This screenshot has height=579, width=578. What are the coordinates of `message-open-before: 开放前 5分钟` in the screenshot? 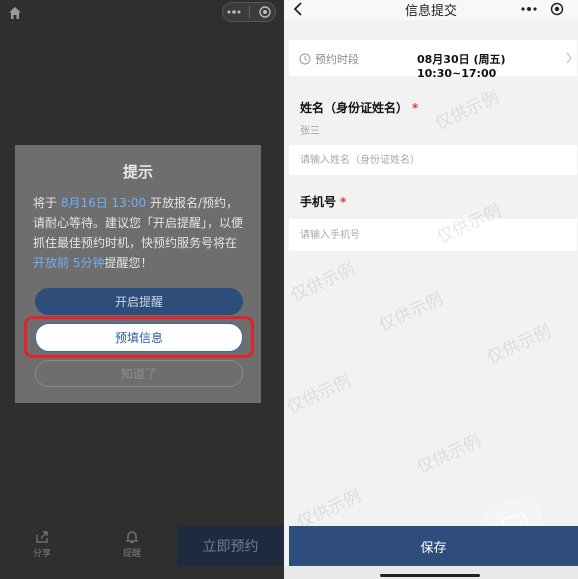 It's located at (69, 263).